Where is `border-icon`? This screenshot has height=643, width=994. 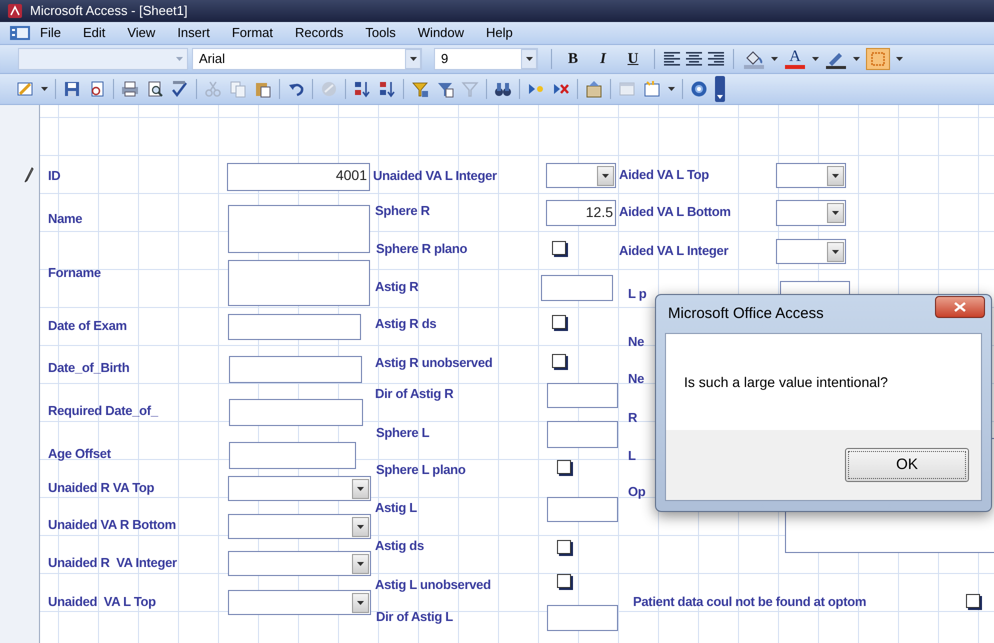
border-icon is located at coordinates (878, 59).